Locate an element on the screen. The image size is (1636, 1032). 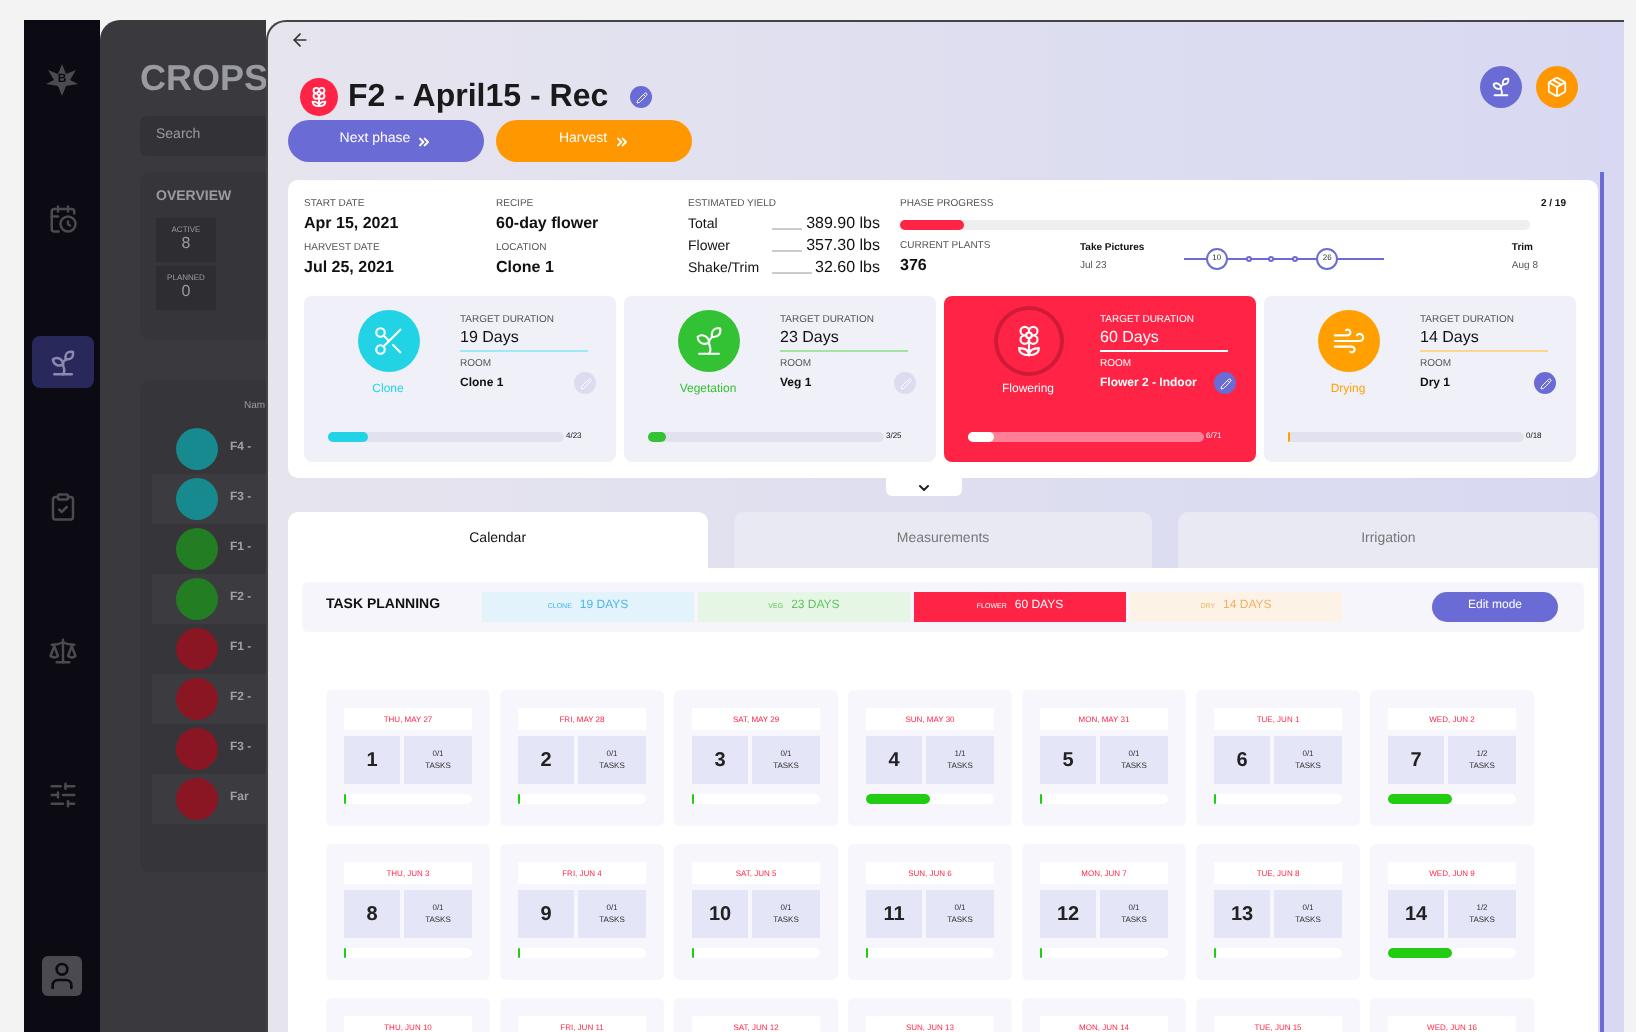
harvest-date-value: Jul 25, 2021 is located at coordinates (350, 268).